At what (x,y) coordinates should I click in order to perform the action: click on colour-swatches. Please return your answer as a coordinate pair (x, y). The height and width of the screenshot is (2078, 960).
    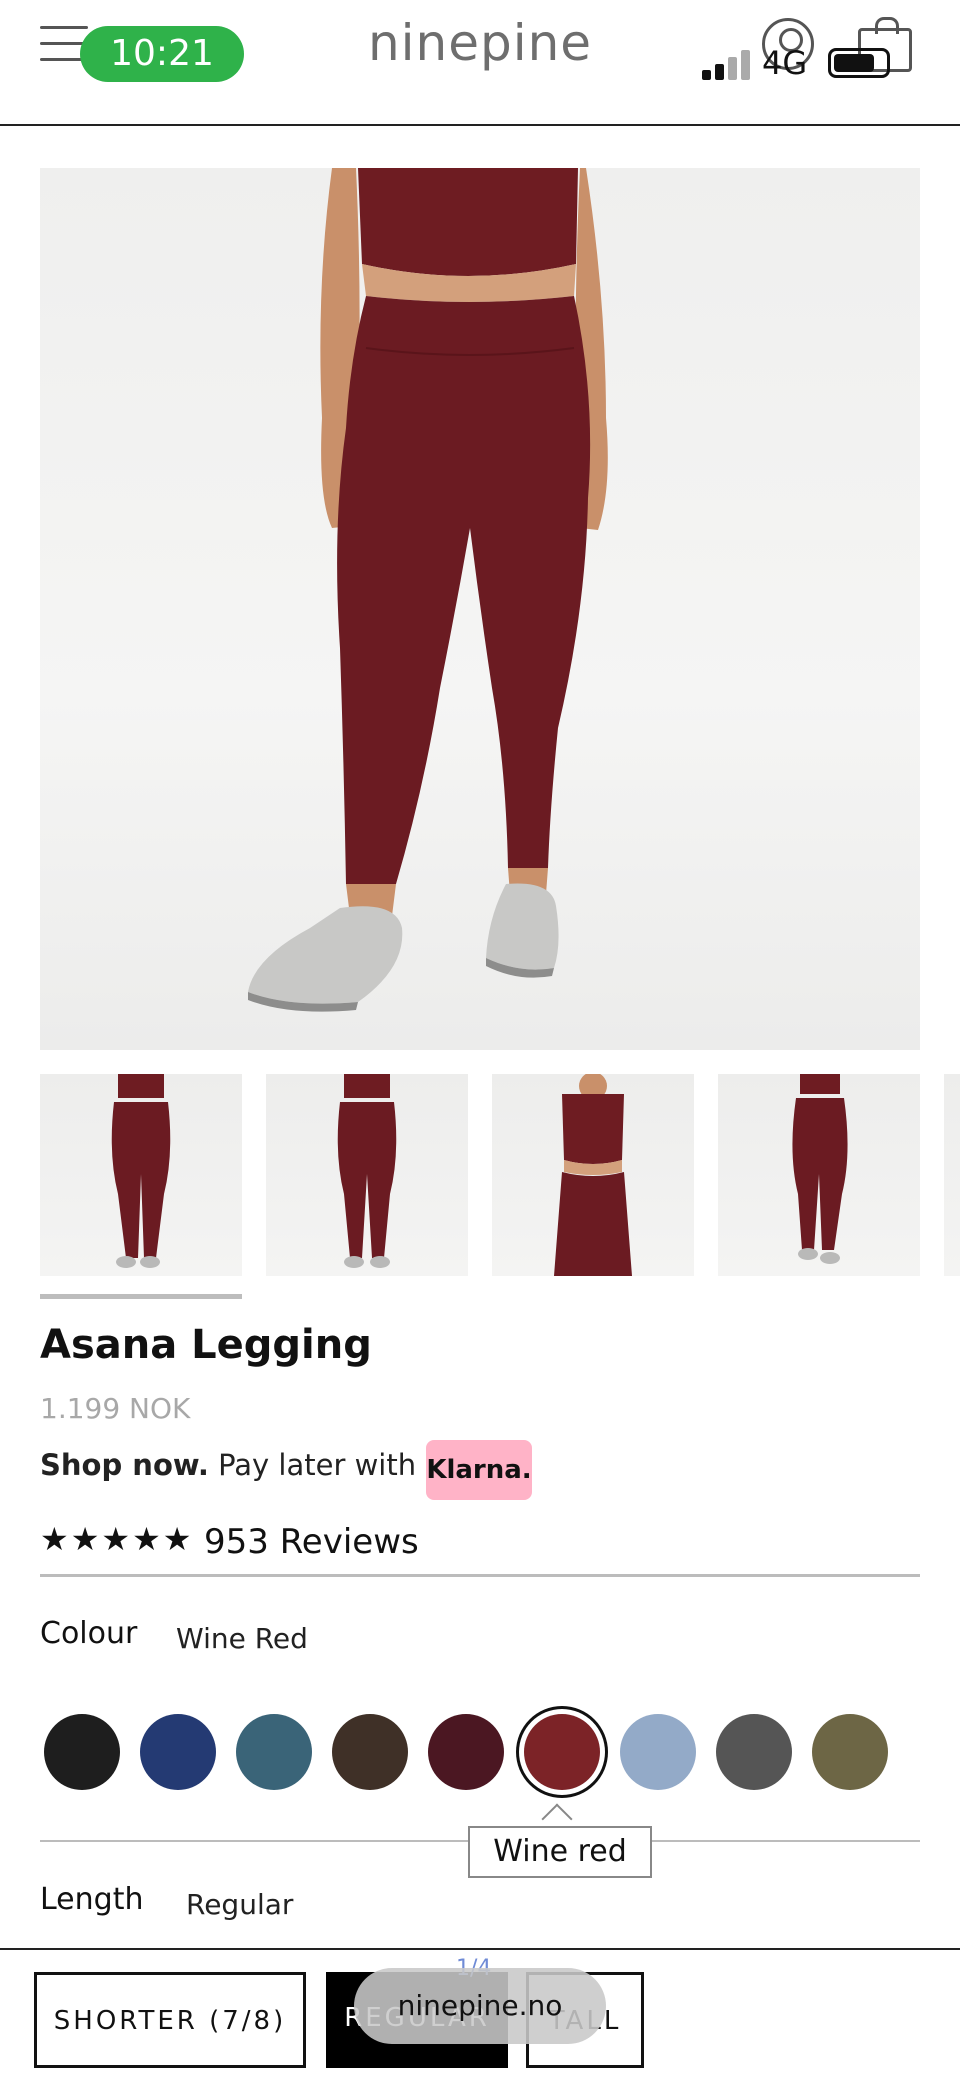
    Looking at the image, I should click on (480, 1752).